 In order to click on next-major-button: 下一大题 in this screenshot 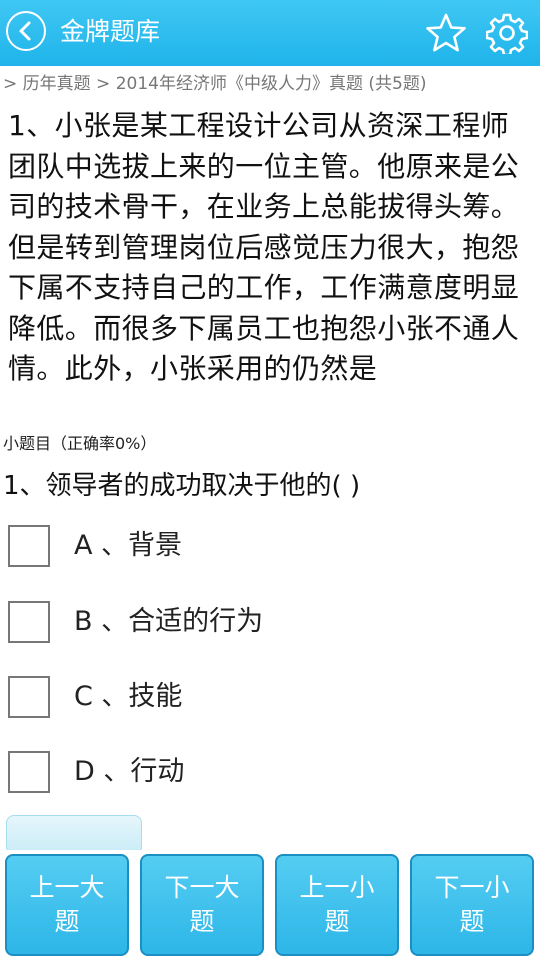, I will do `click(202, 905)`.